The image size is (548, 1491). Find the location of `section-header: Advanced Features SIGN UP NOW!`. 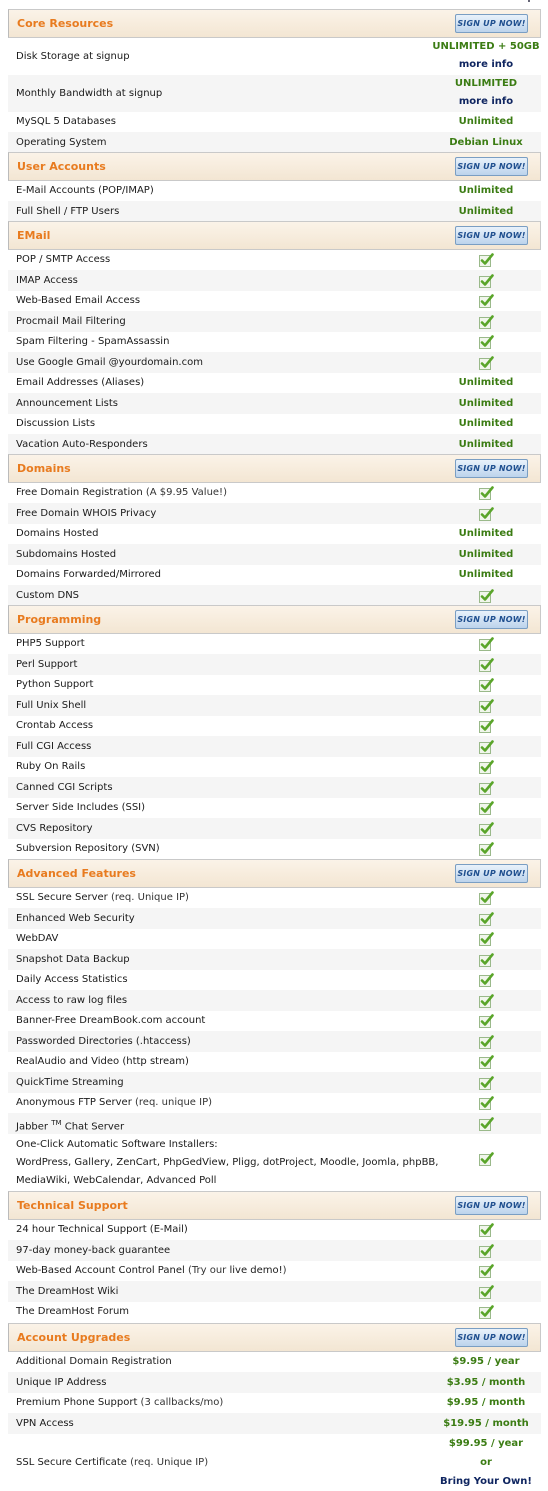

section-header: Advanced Features SIGN UP NOW! is located at coordinates (274, 873).